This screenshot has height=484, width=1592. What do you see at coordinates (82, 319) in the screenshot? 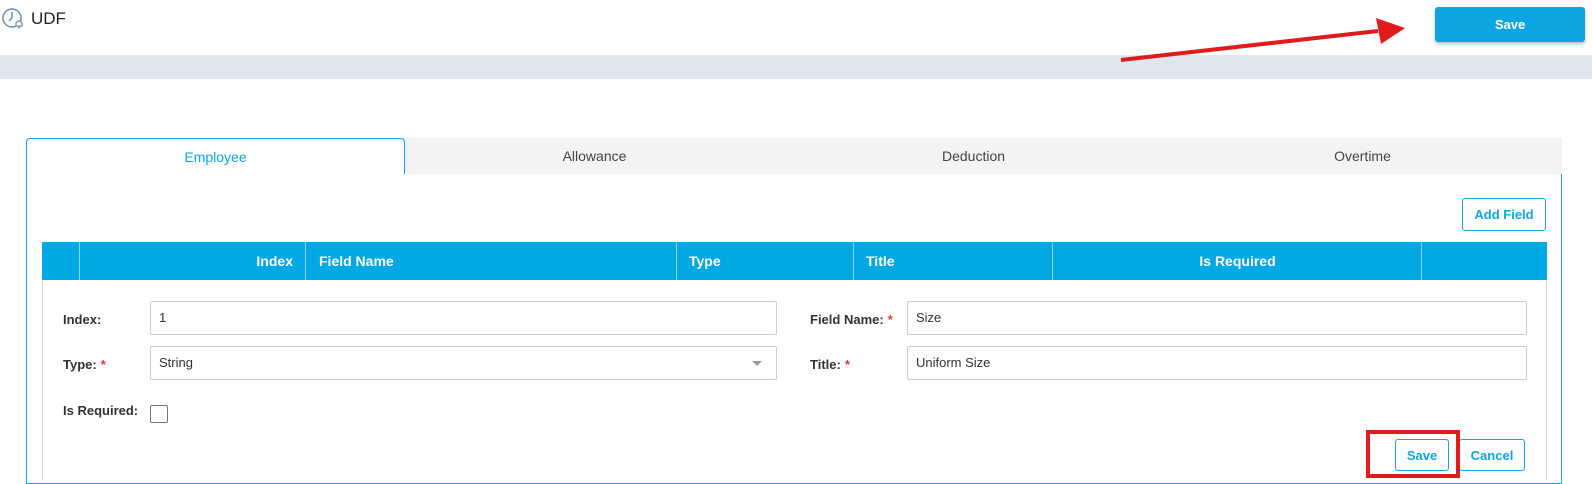
I see `index-label: Index:` at bounding box center [82, 319].